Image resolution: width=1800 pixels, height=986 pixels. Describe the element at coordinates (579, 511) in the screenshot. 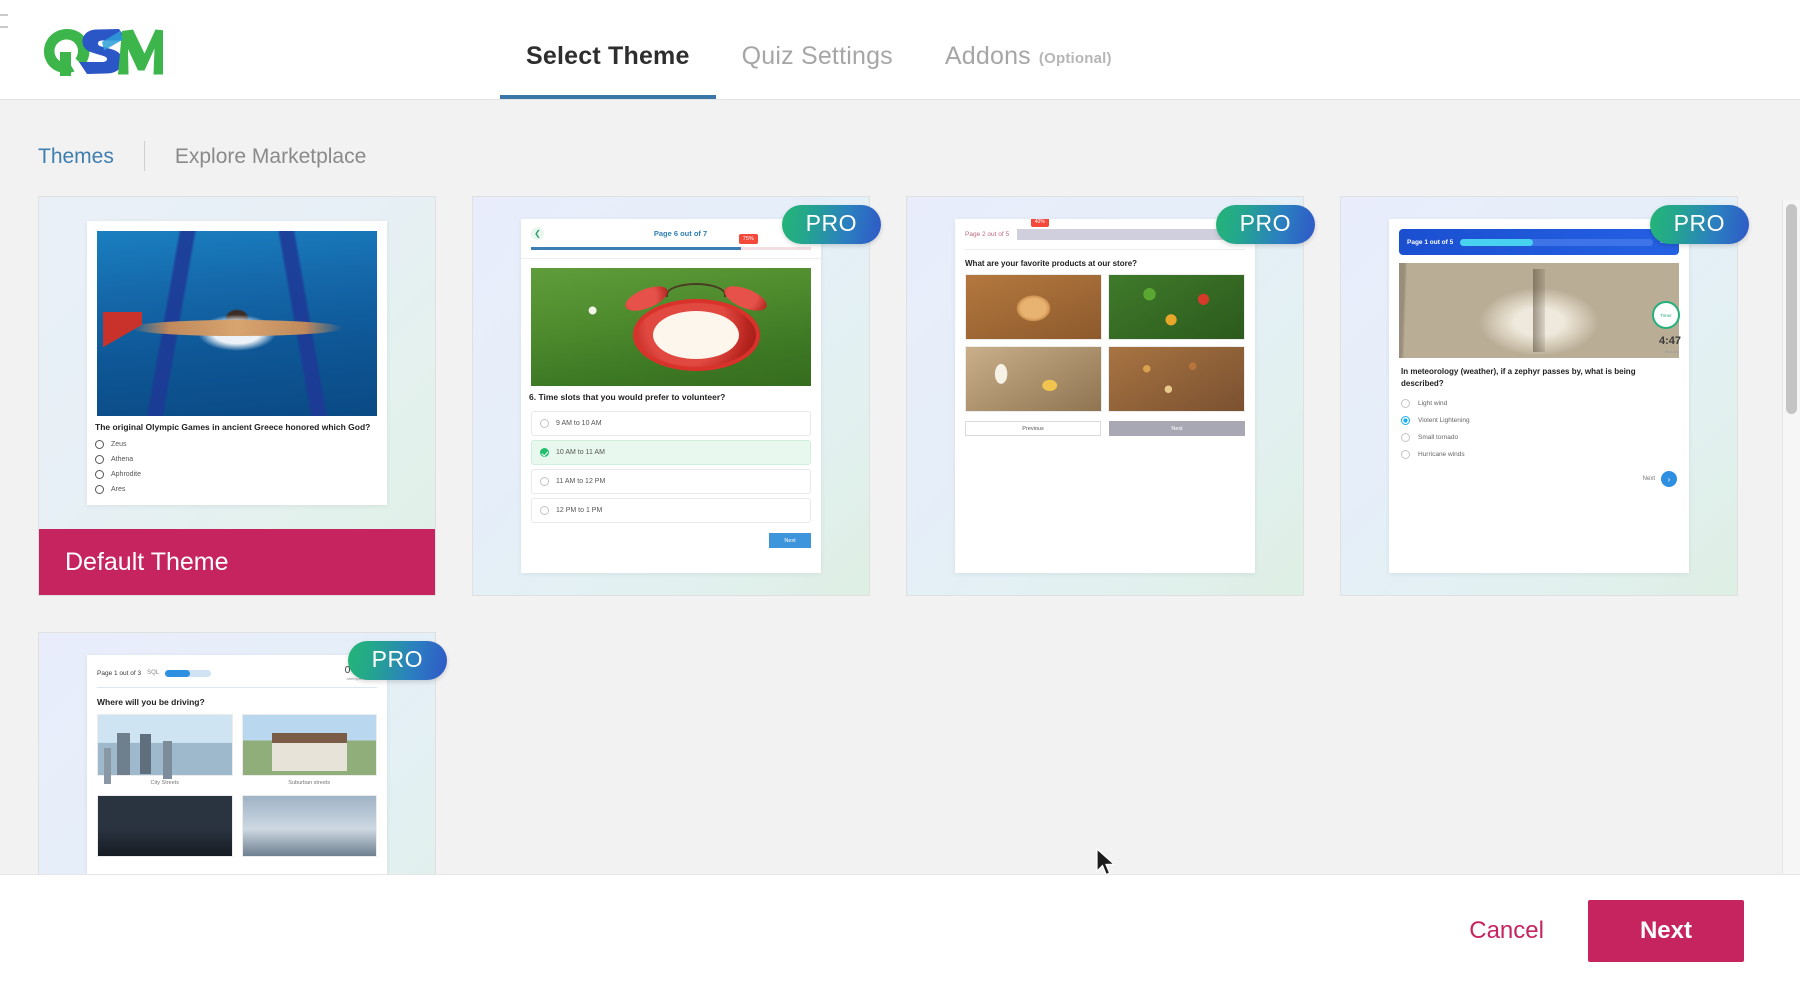

I see `preview-option-label: 12 PM to 1 PM` at that location.